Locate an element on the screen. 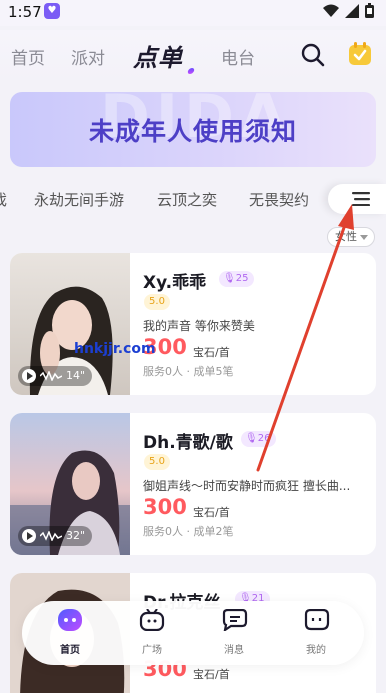 Image resolution: width=386 pixels, height=693 pixels. tab-radio: 电台 is located at coordinates (238, 56).